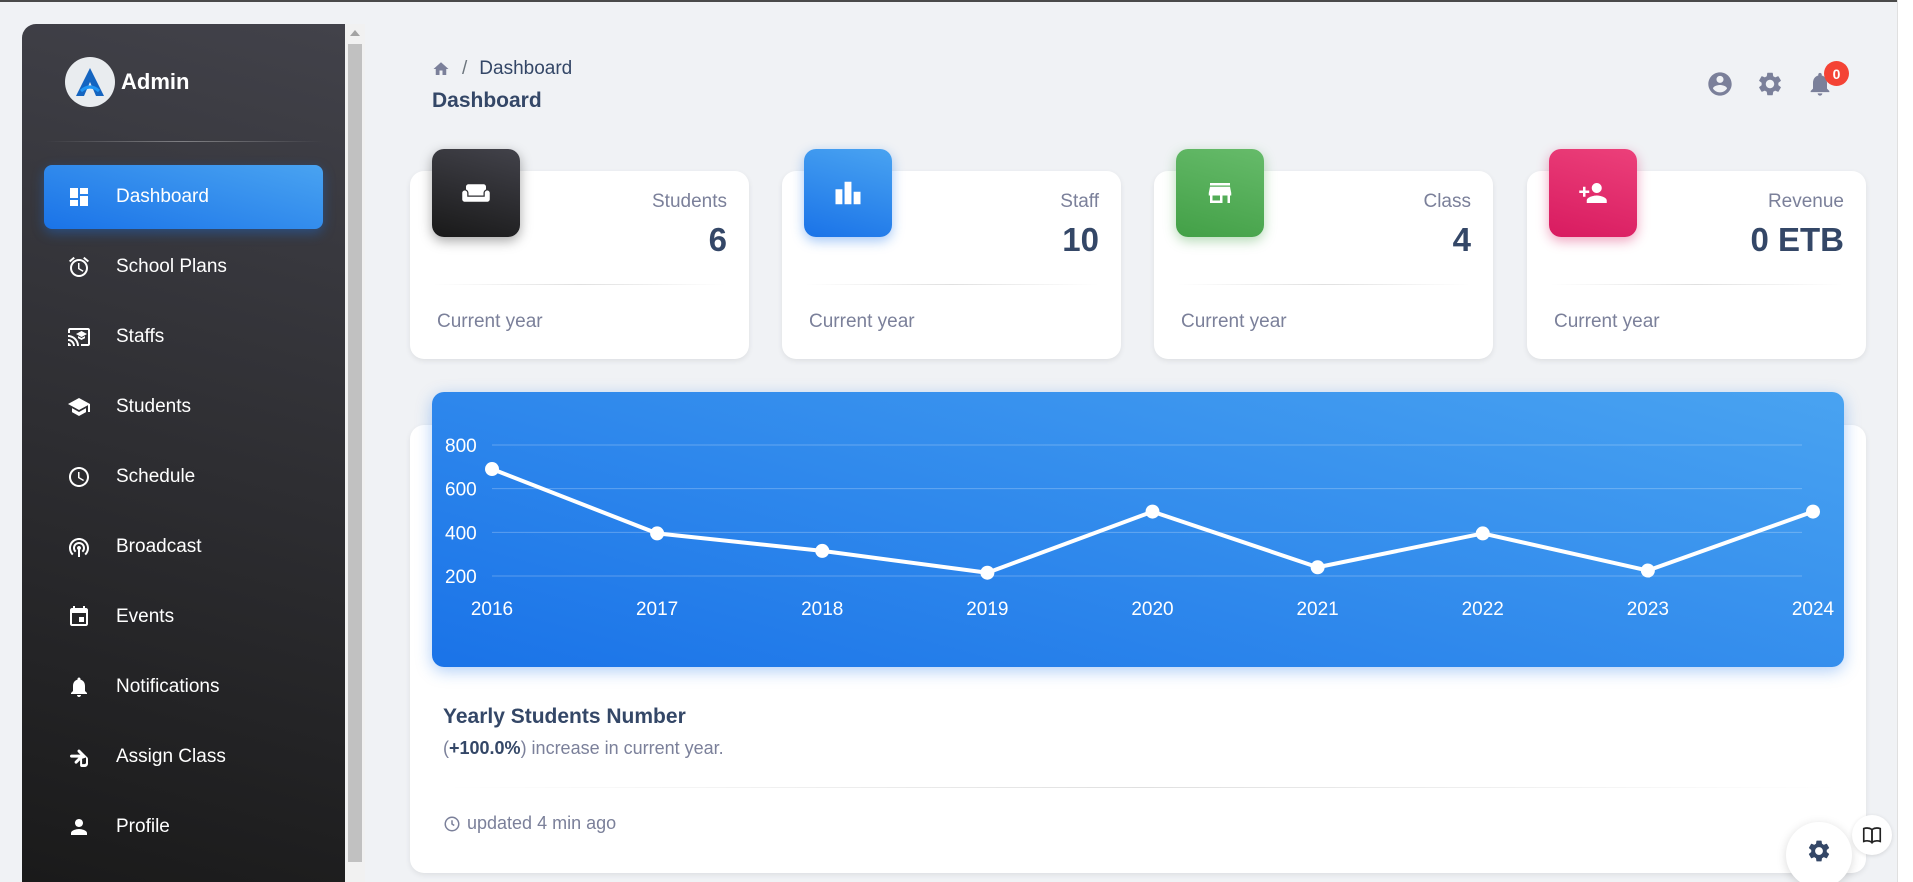 This screenshot has width=1913, height=882. Describe the element at coordinates (171, 266) in the screenshot. I see `sidebar-item-label: School Plans` at that location.